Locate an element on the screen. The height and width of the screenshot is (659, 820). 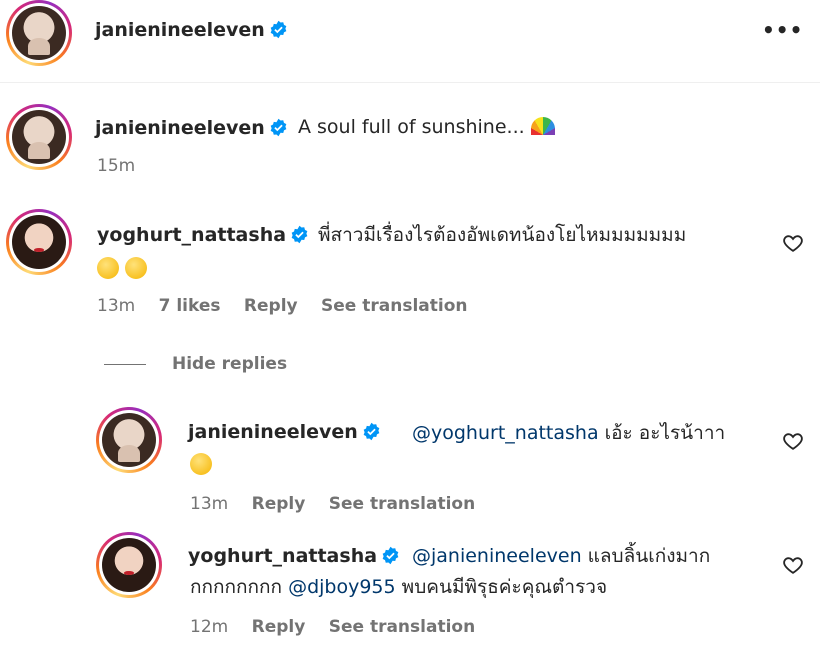
mention-link: @janienineeleven is located at coordinates (497, 556).